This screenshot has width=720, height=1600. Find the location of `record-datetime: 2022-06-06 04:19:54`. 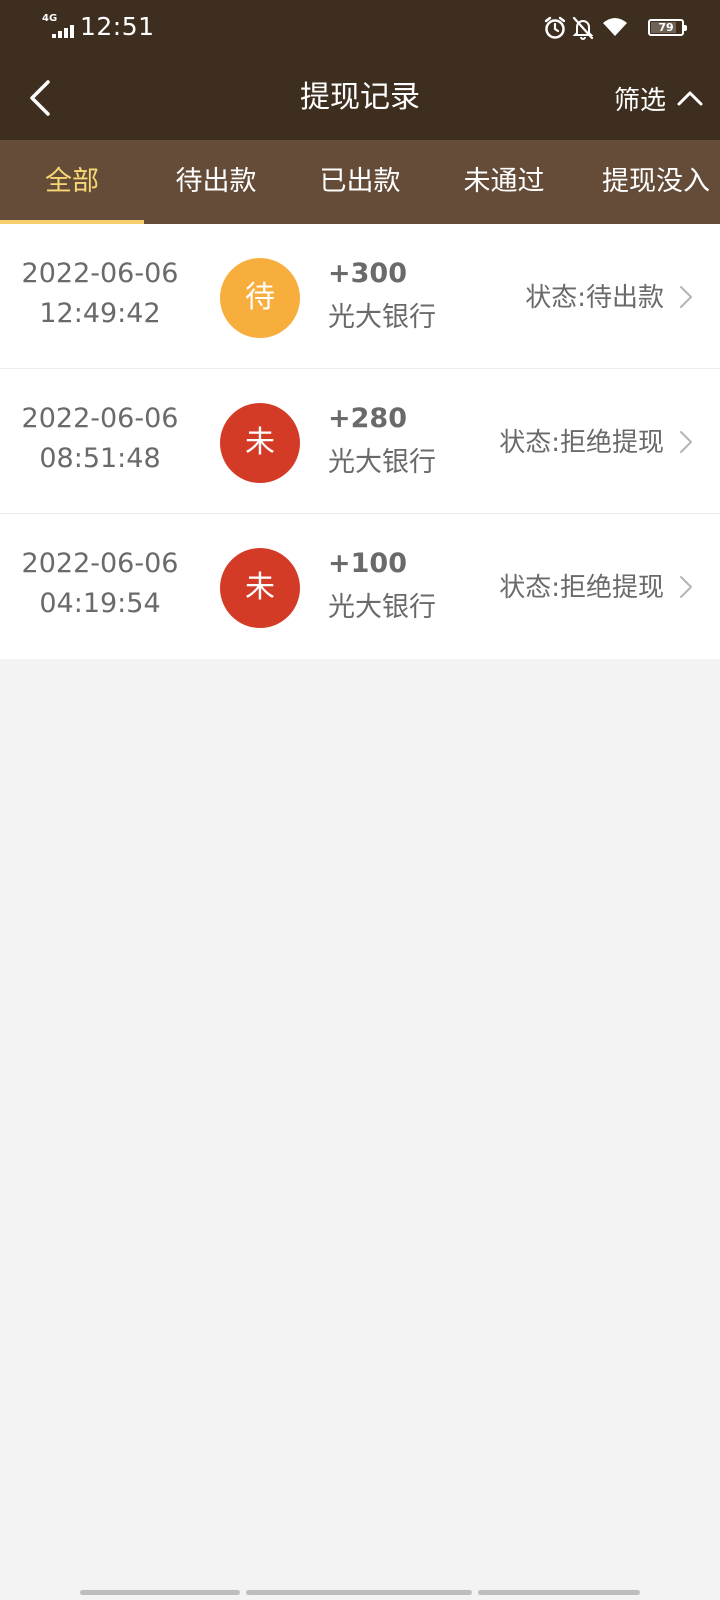

record-datetime: 2022-06-06 04:19:54 is located at coordinates (100, 584).